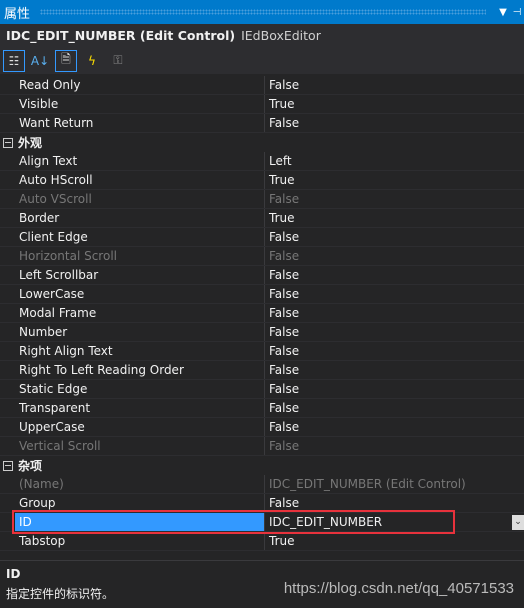  What do you see at coordinates (140, 275) in the screenshot?
I see `property-name: Left Scrollbar` at bounding box center [140, 275].